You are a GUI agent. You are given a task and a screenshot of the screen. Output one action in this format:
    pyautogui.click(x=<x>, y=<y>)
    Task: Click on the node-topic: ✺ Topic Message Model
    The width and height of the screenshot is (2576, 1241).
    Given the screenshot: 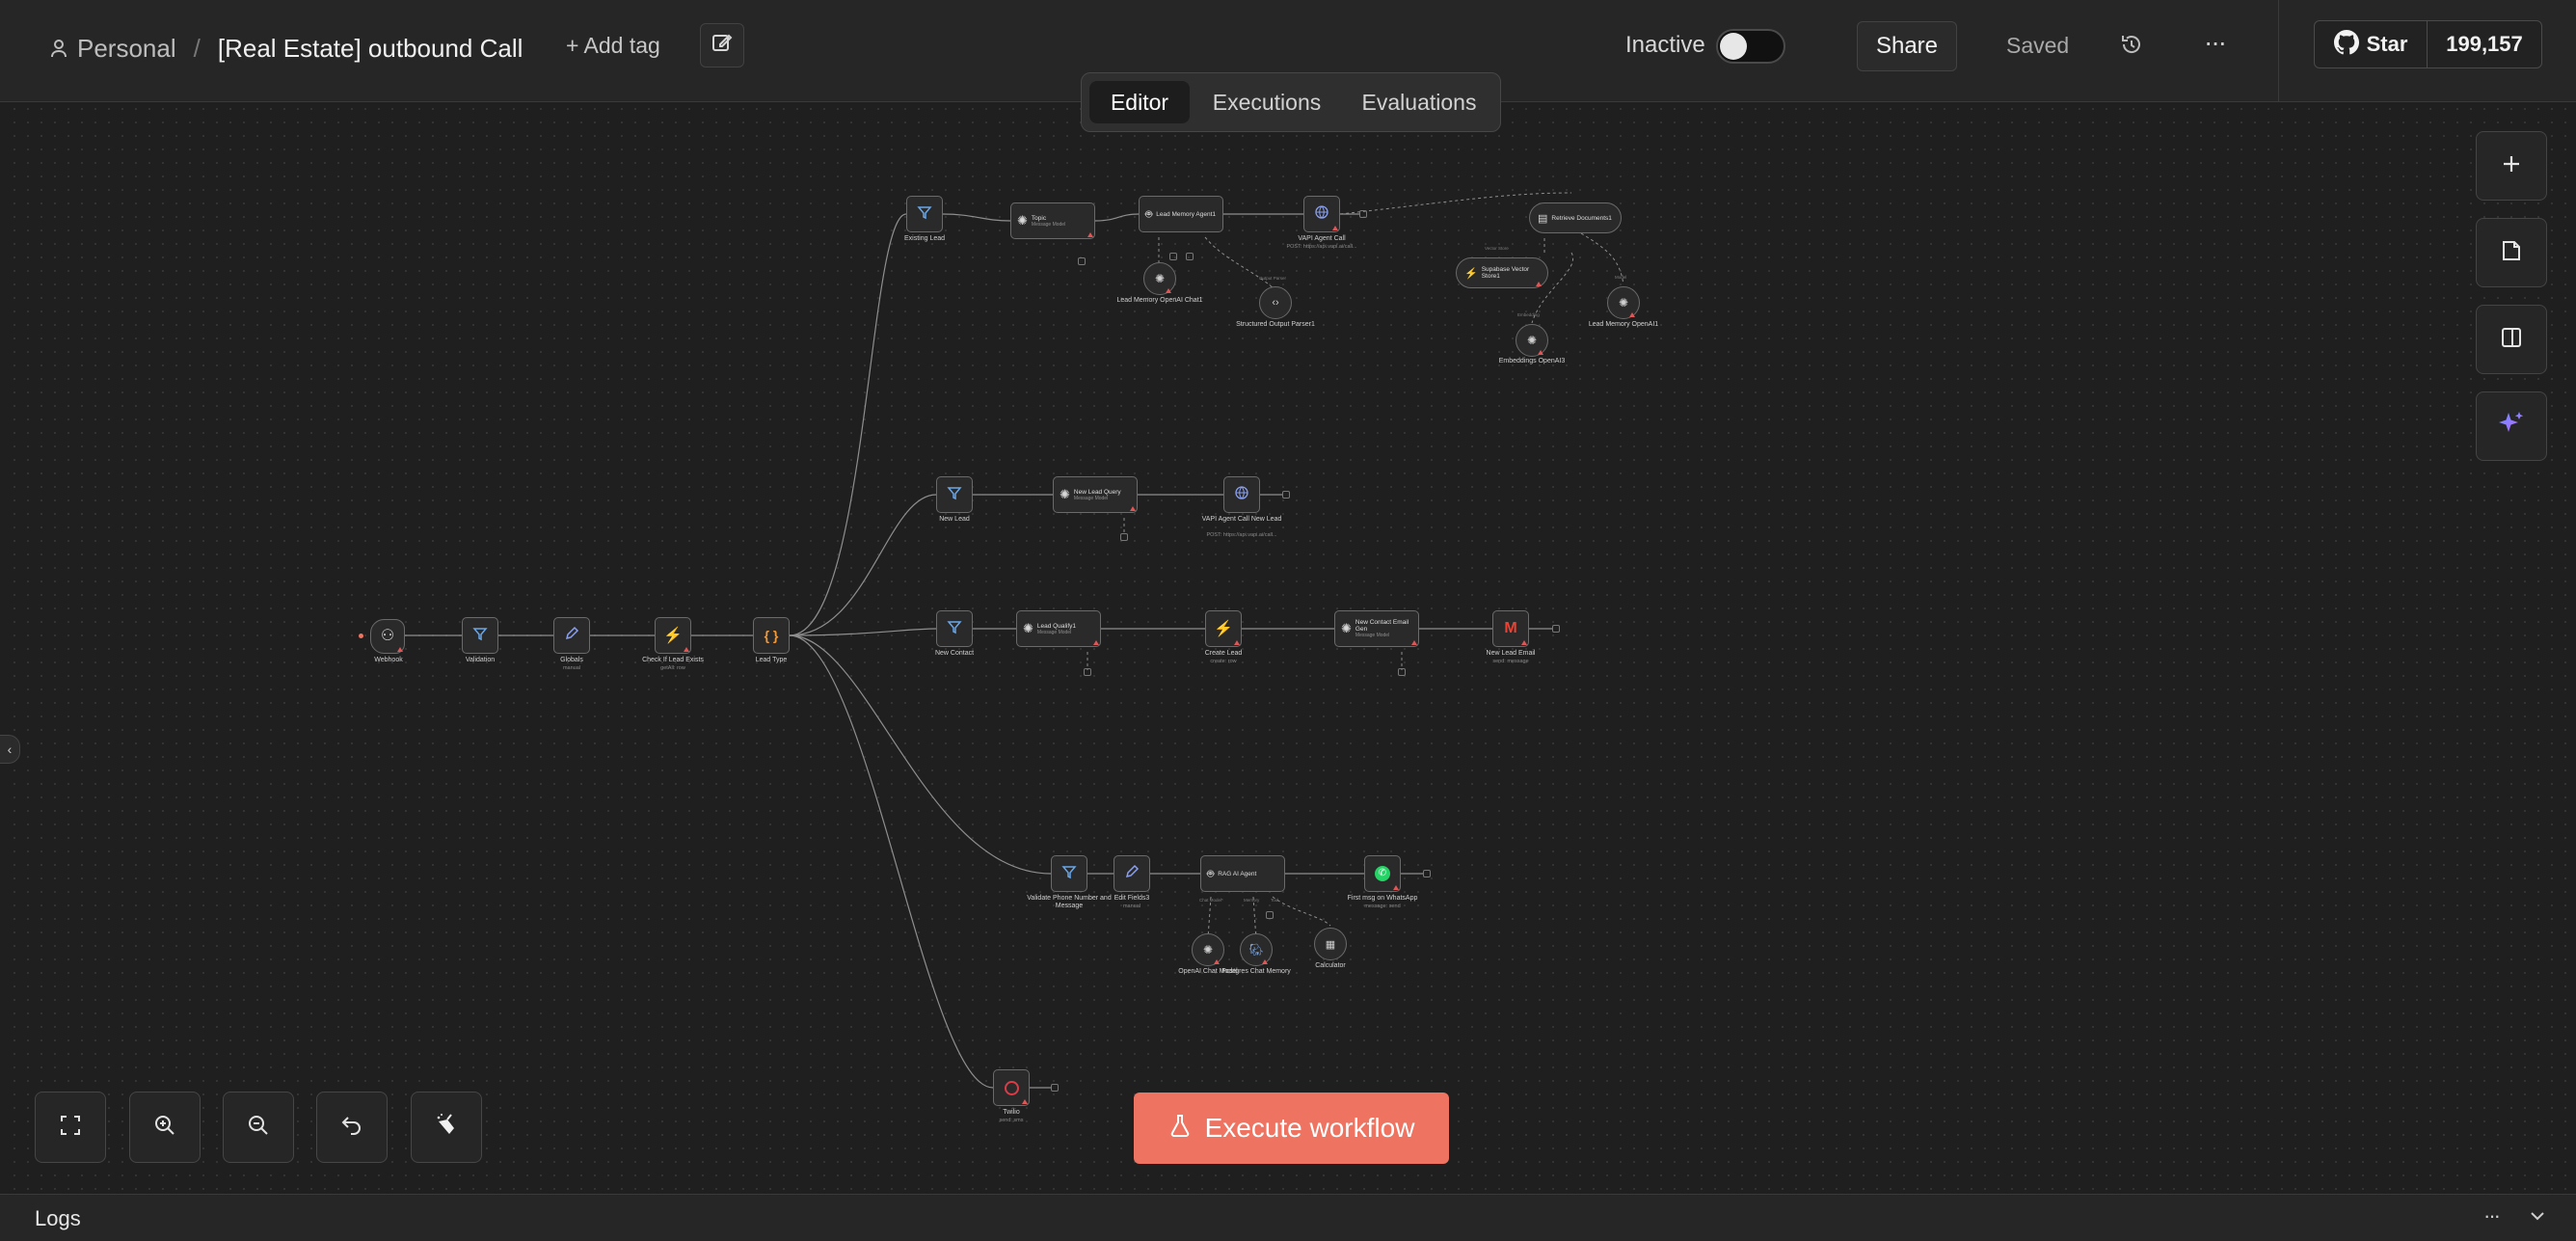 What is the action you would take?
    pyautogui.click(x=1053, y=220)
    